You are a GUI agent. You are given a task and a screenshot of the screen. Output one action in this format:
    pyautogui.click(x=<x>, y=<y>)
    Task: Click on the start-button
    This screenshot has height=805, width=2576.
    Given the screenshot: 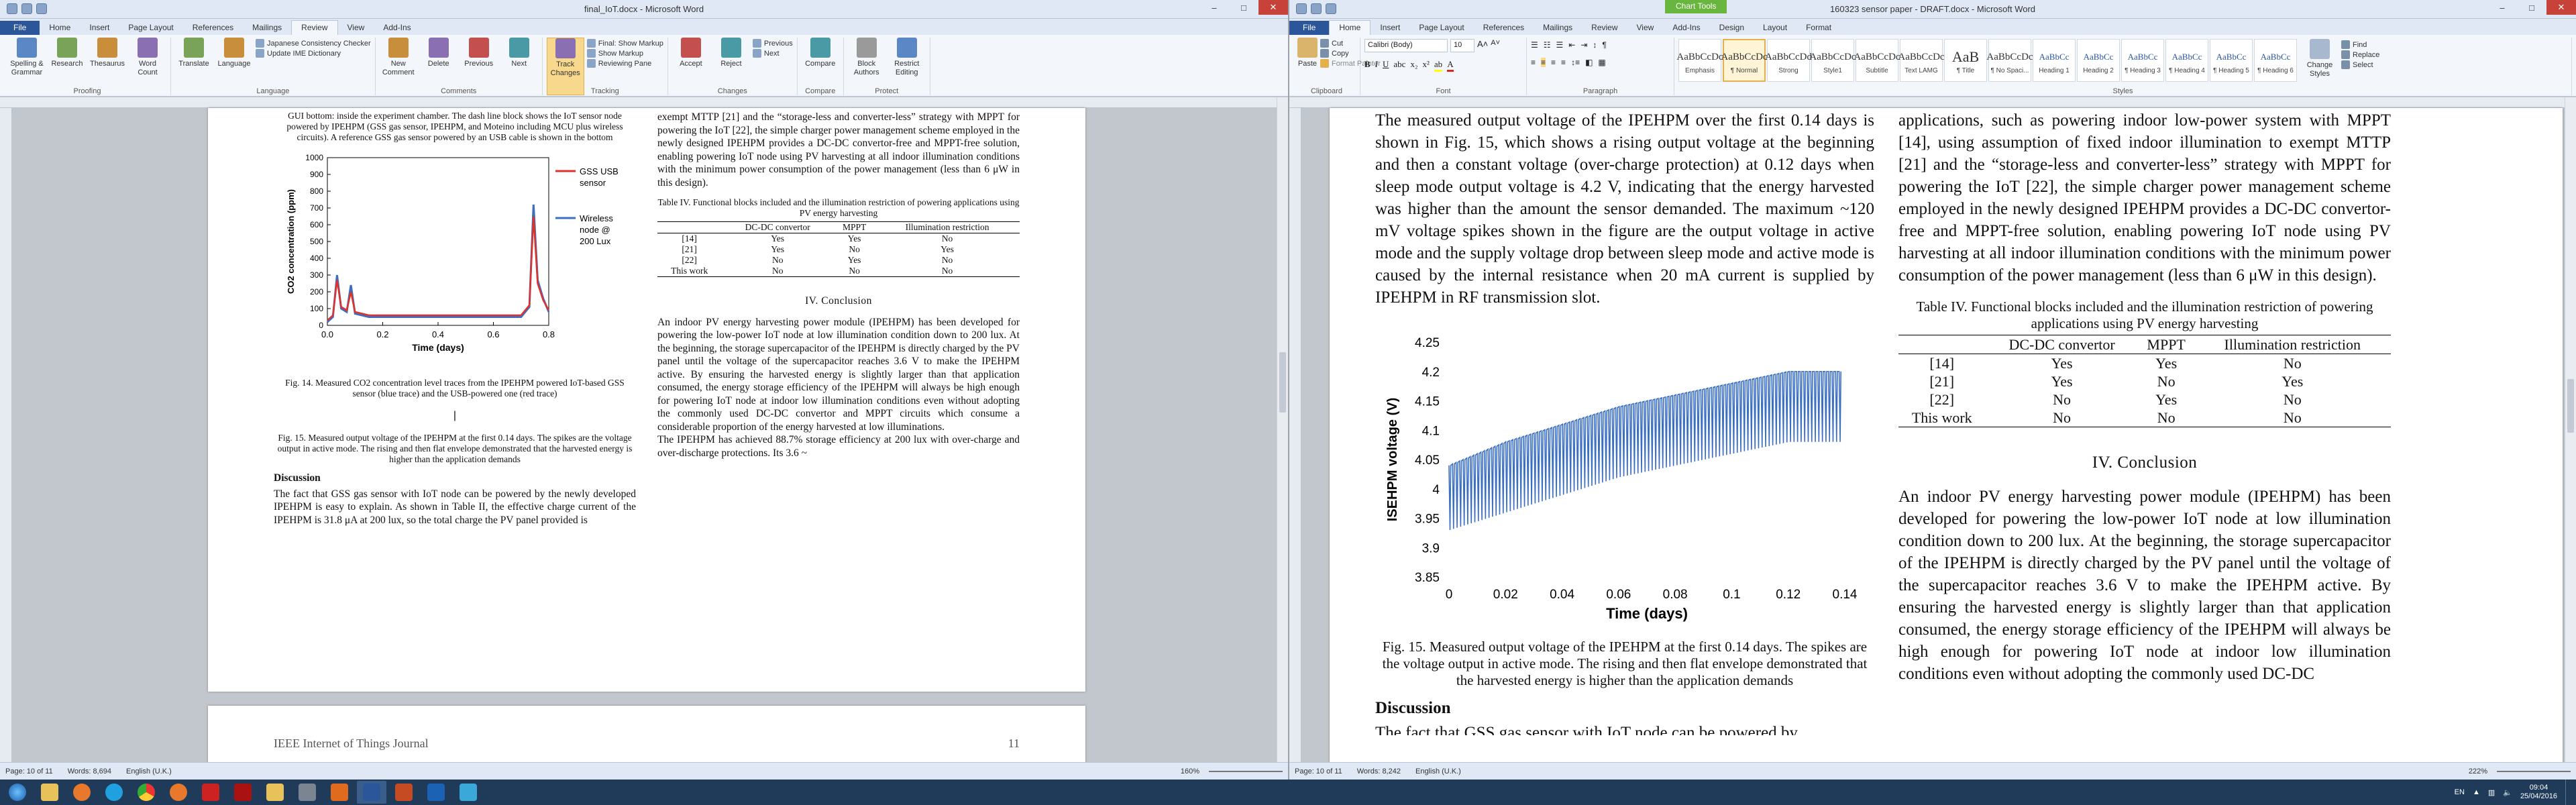 What is the action you would take?
    pyautogui.click(x=17, y=792)
    